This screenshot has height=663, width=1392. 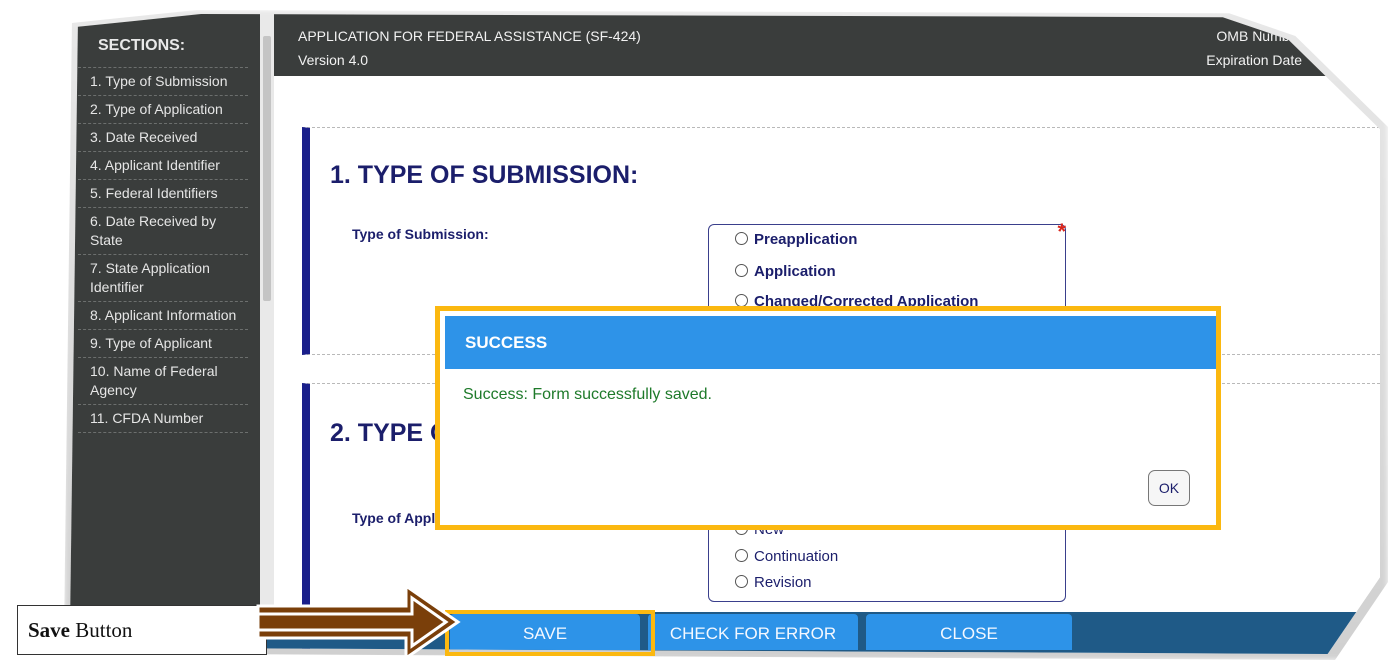 What do you see at coordinates (163, 344) in the screenshot?
I see `sidebar-item-type-of-applicant: 9. Type of Applicant` at bounding box center [163, 344].